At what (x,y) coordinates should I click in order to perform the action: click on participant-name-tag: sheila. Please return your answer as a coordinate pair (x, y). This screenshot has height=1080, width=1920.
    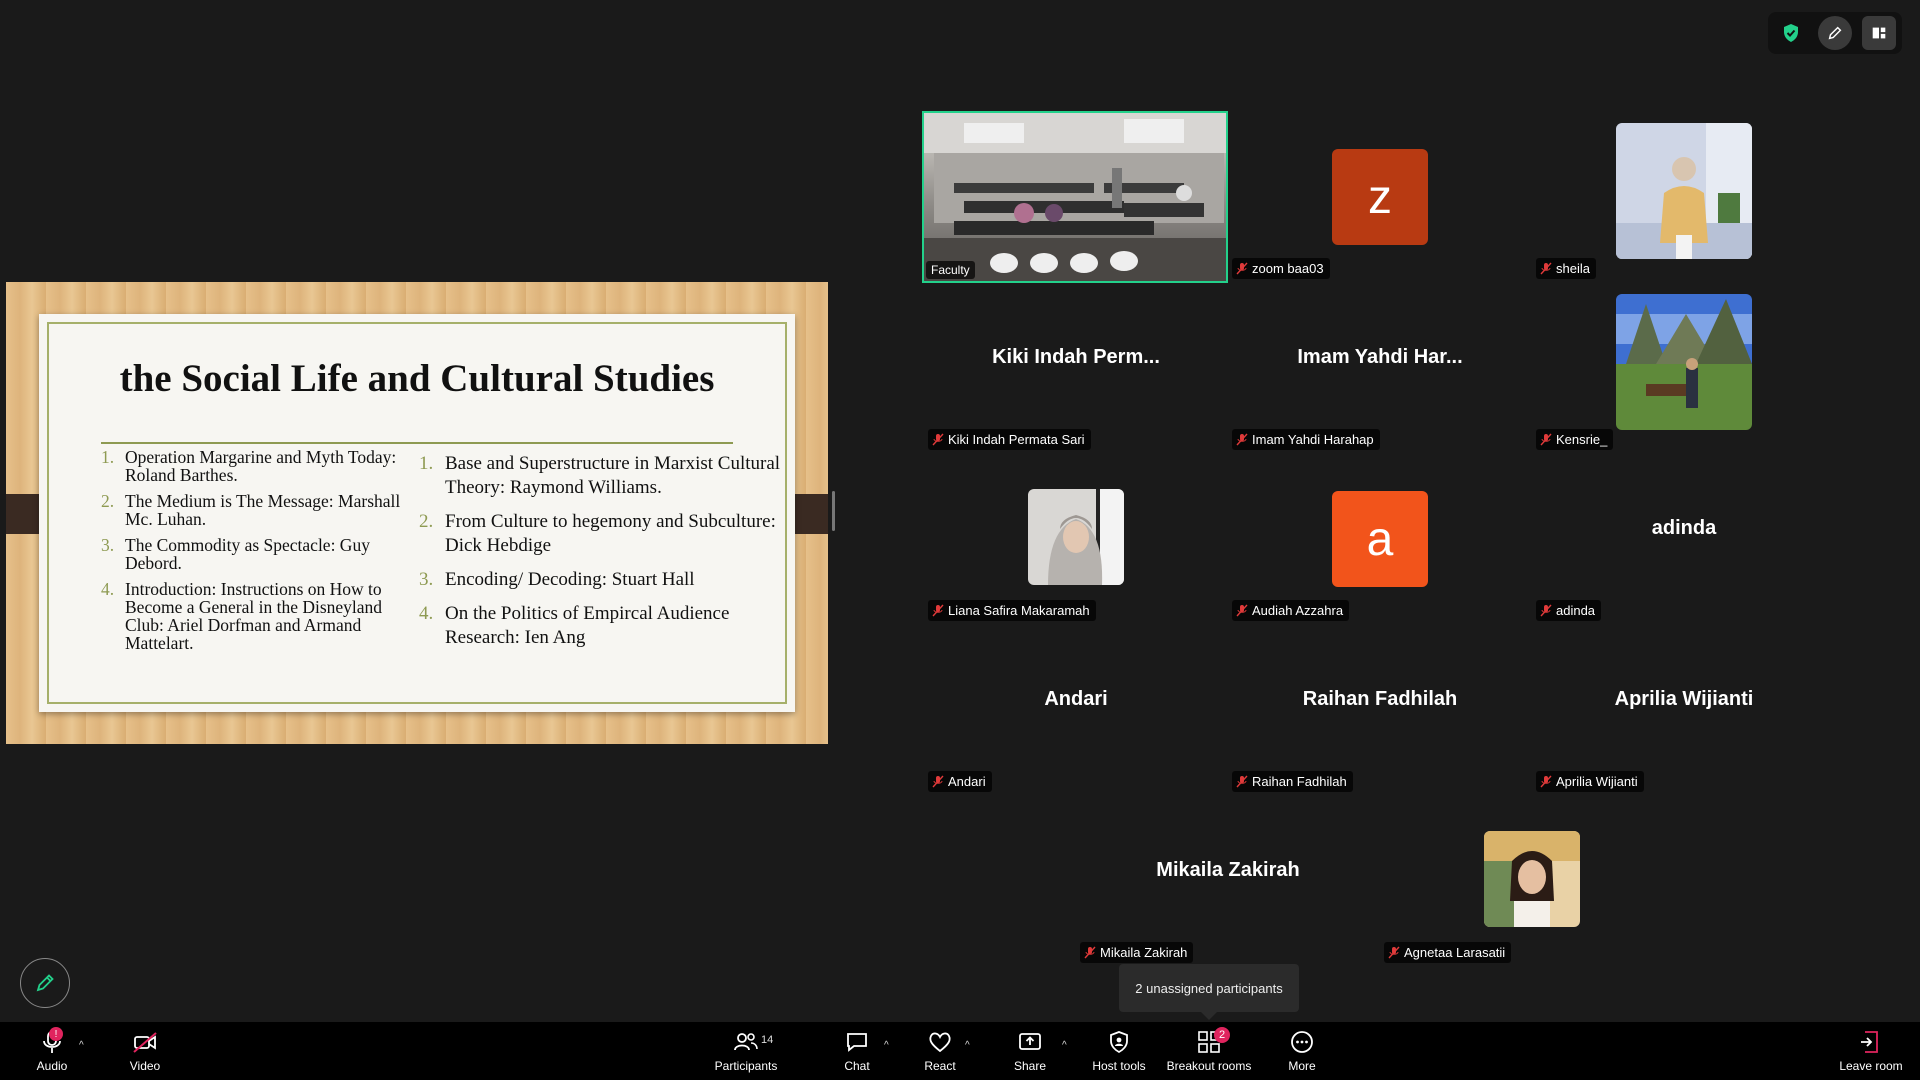
    Looking at the image, I should click on (1566, 268).